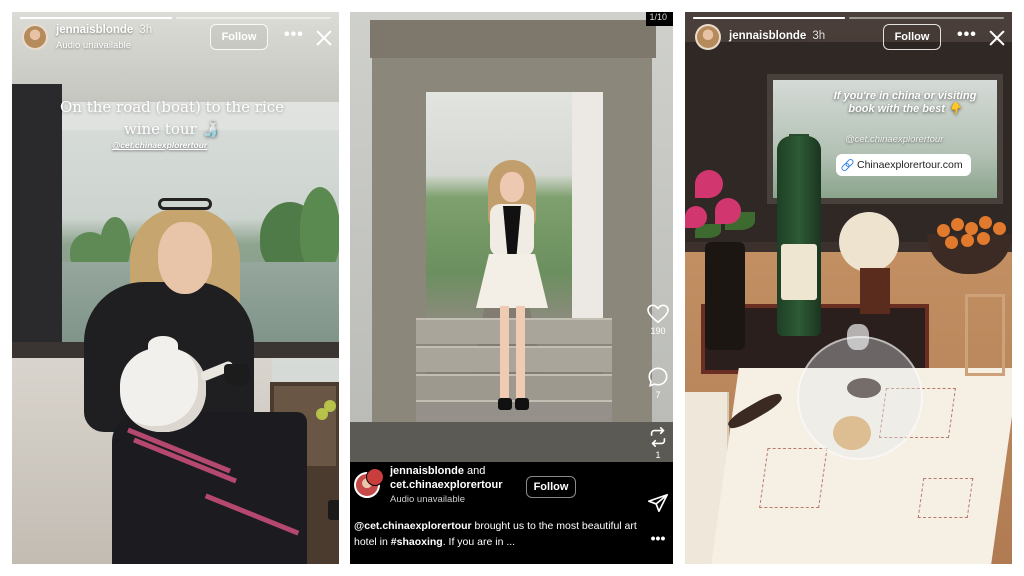 The width and height of the screenshot is (1024, 576). What do you see at coordinates (446, 485) in the screenshot?
I see `collaborator-username: cet.chinaexplorertour` at bounding box center [446, 485].